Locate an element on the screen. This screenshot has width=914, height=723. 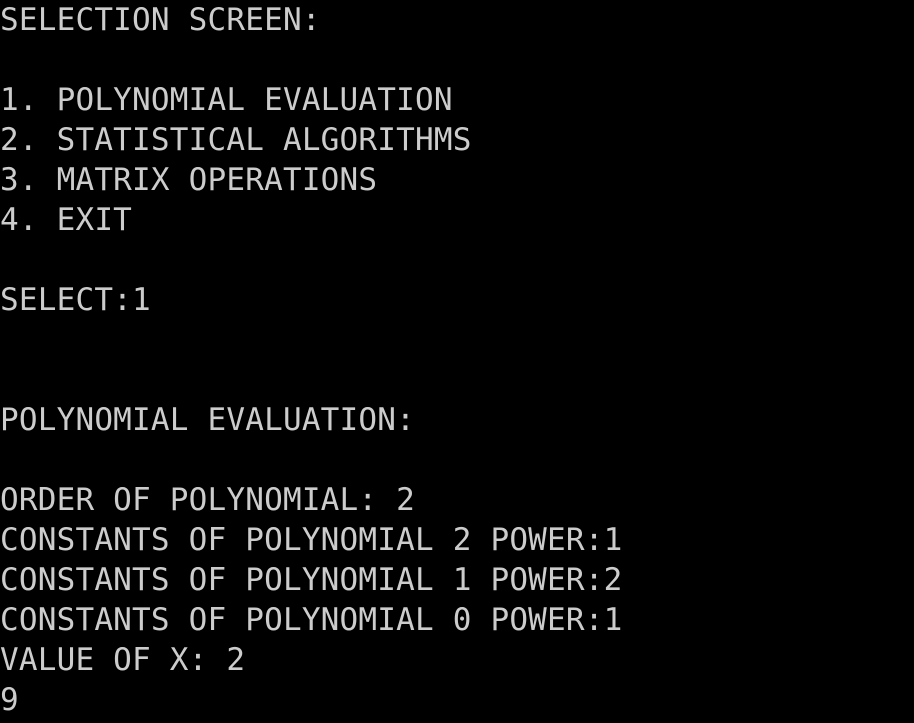
menu-option-exit: 4. EXIT is located at coordinates (66, 220).